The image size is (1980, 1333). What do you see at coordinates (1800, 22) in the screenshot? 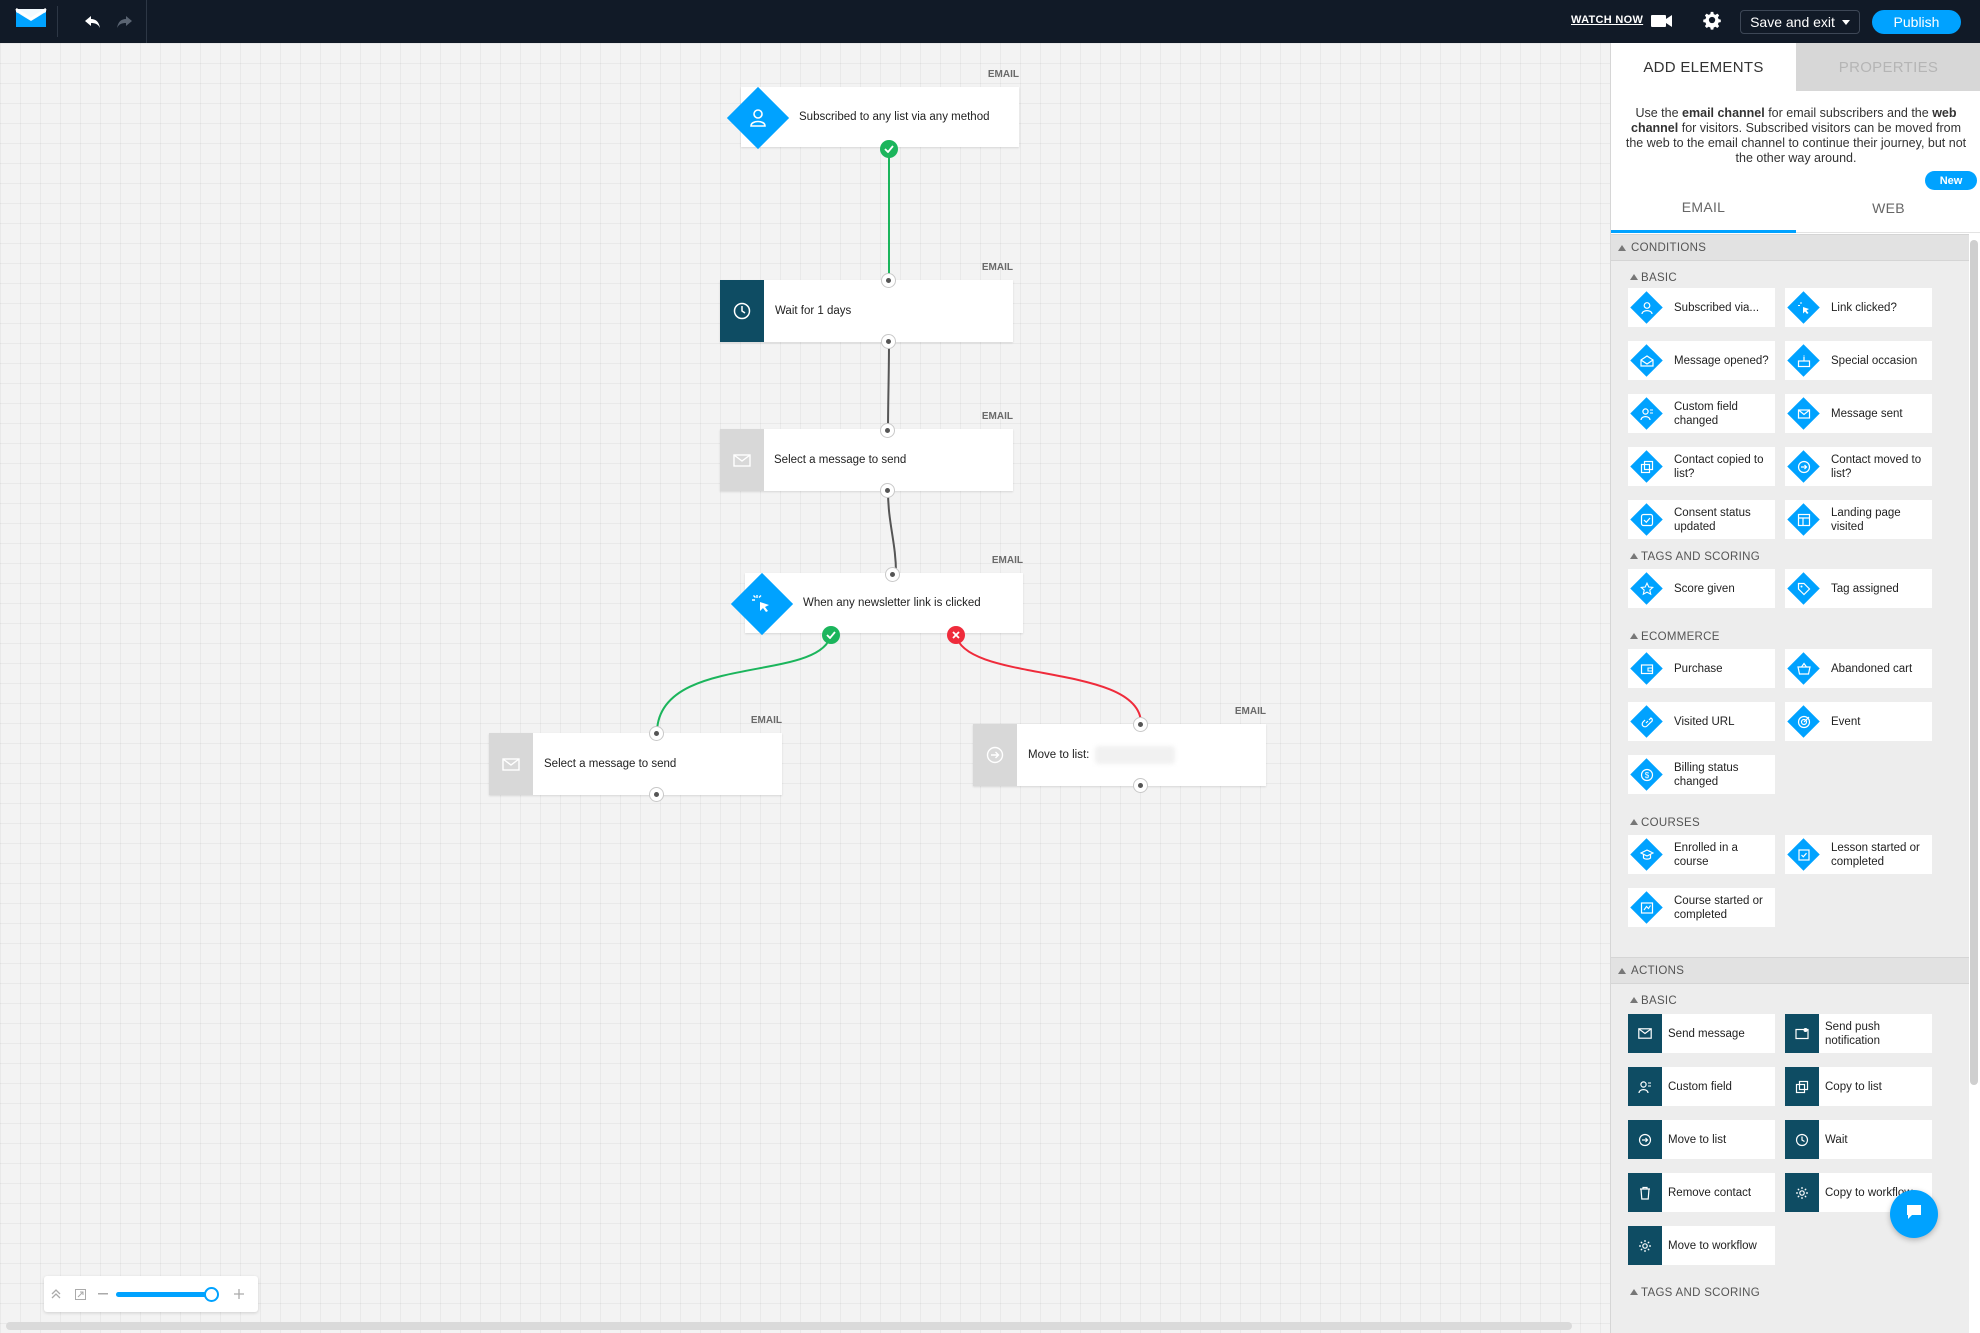
I see `save-and-exit-button: Save and exit` at bounding box center [1800, 22].